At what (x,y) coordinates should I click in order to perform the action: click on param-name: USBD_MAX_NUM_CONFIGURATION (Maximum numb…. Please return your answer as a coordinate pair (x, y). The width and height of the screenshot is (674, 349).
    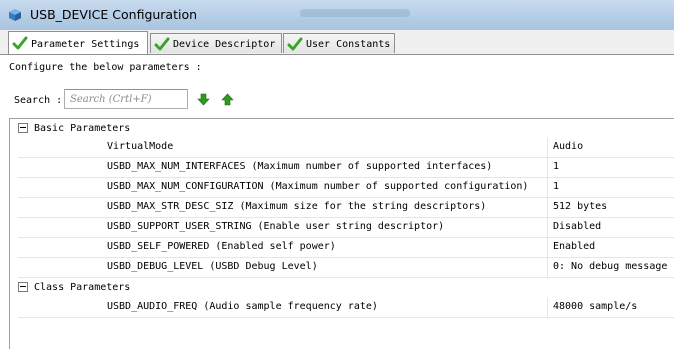
    Looking at the image, I should click on (318, 186).